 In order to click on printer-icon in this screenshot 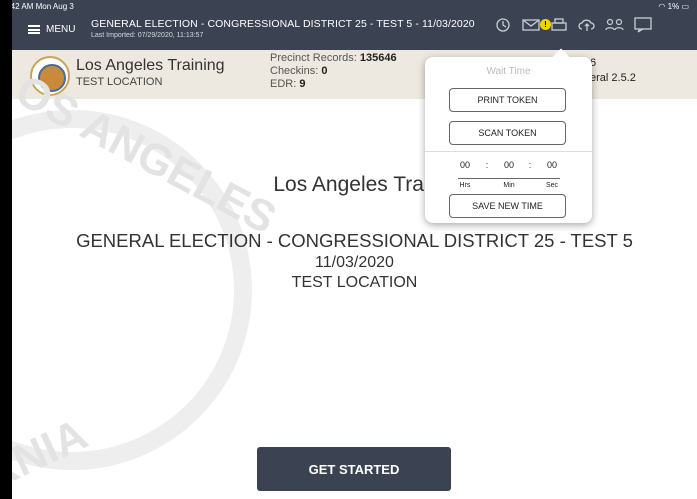, I will do `click(559, 25)`.